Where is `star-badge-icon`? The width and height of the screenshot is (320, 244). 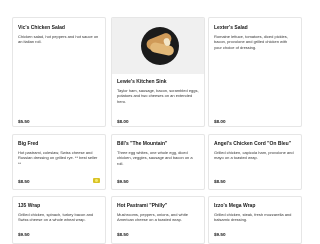
star-badge-icon is located at coordinates (96, 180).